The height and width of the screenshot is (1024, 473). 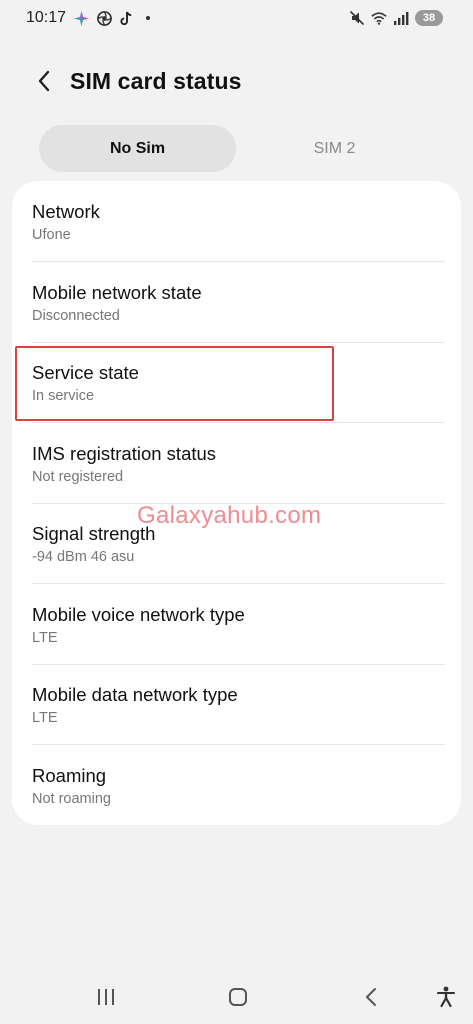 What do you see at coordinates (104, 18) in the screenshot?
I see `aperture-icon` at bounding box center [104, 18].